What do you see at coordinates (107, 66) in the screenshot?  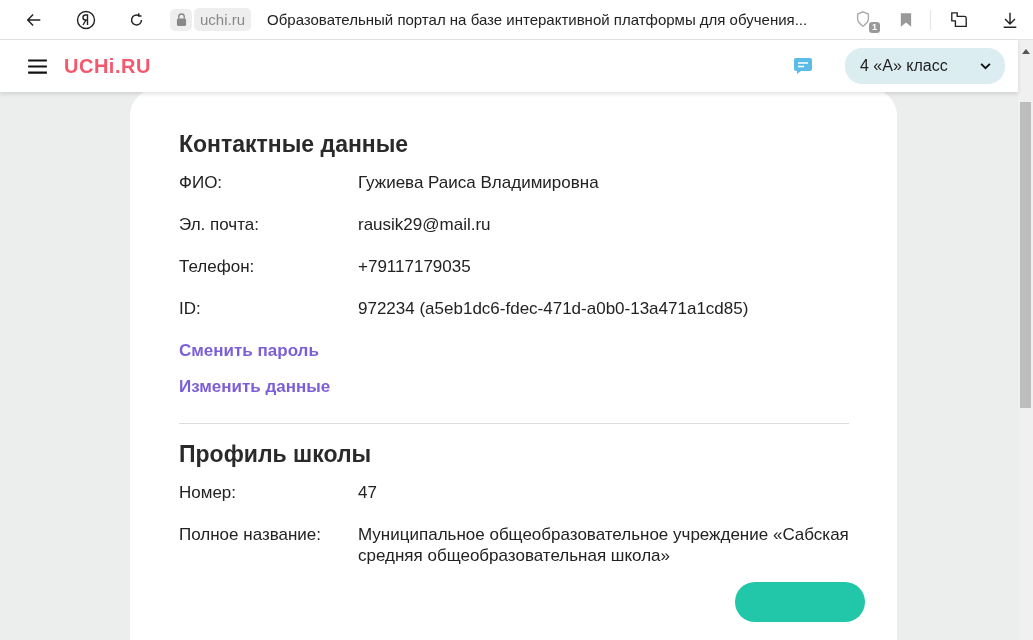 I see `site-logo: UCHi.RU` at bounding box center [107, 66].